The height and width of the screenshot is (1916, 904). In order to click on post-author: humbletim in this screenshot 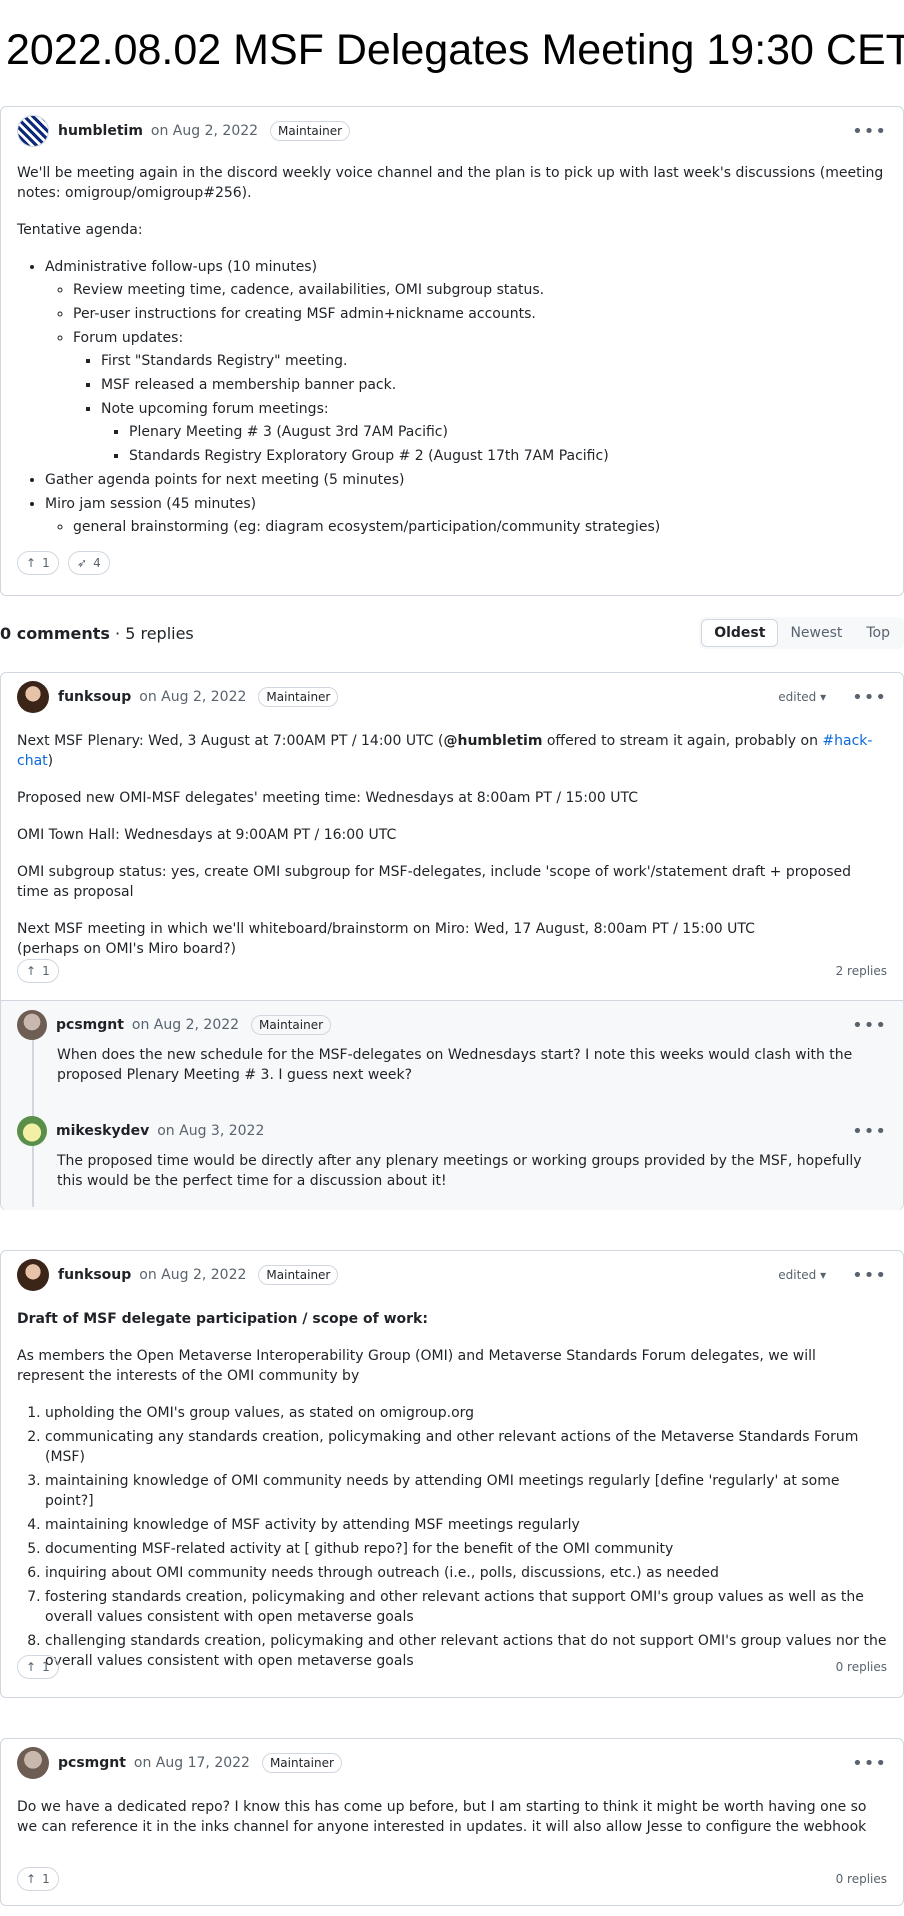, I will do `click(100, 131)`.